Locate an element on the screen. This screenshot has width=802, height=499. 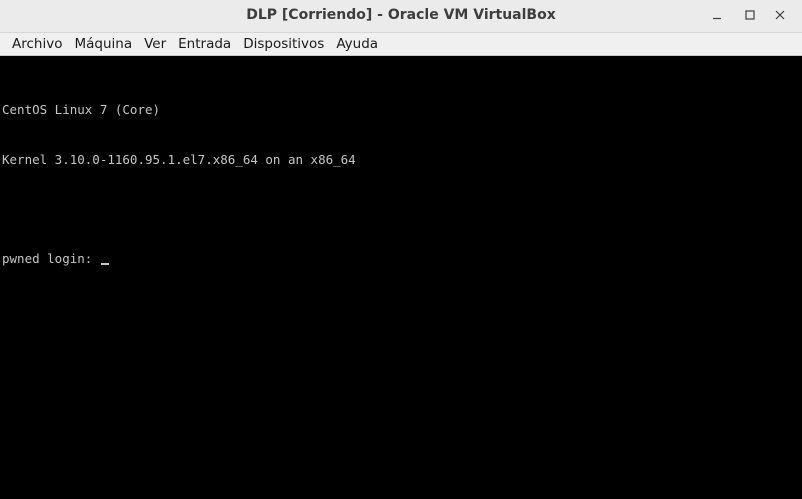
maximize-icon is located at coordinates (750, 15).